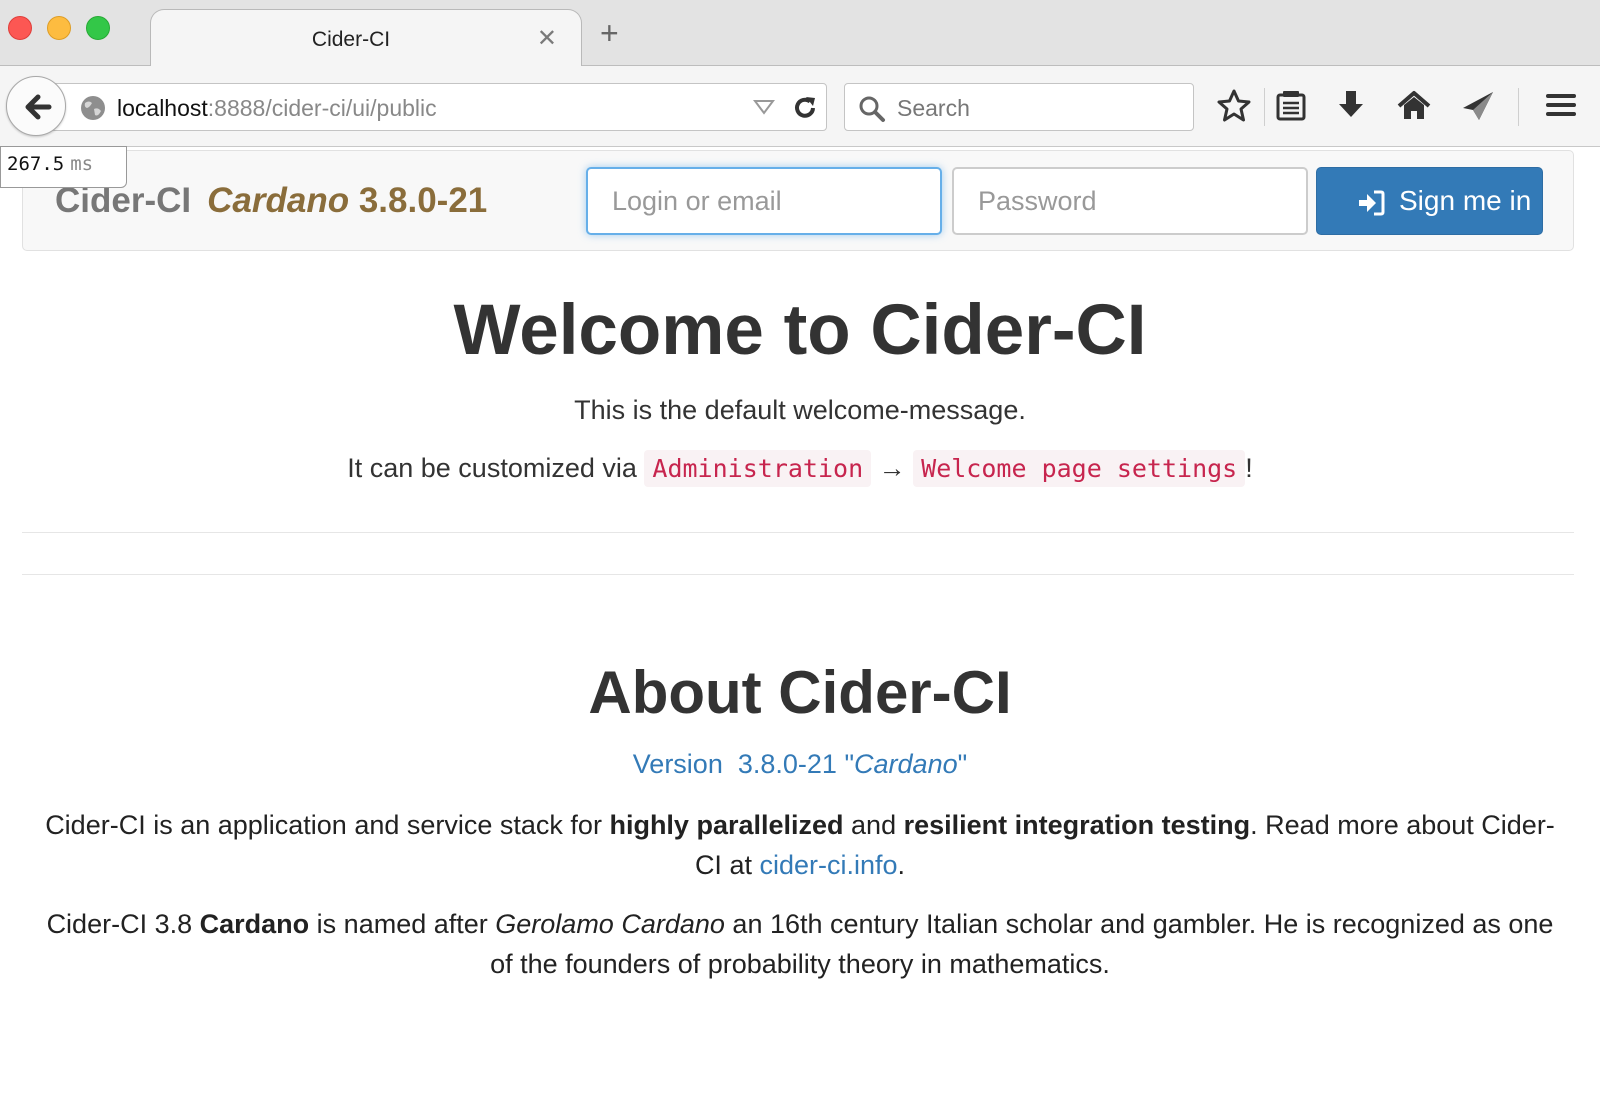 Image resolution: width=1600 pixels, height=1108 pixels. What do you see at coordinates (800, 33) in the screenshot?
I see `browser-tab-bar: Cider-CI ✕ +` at bounding box center [800, 33].